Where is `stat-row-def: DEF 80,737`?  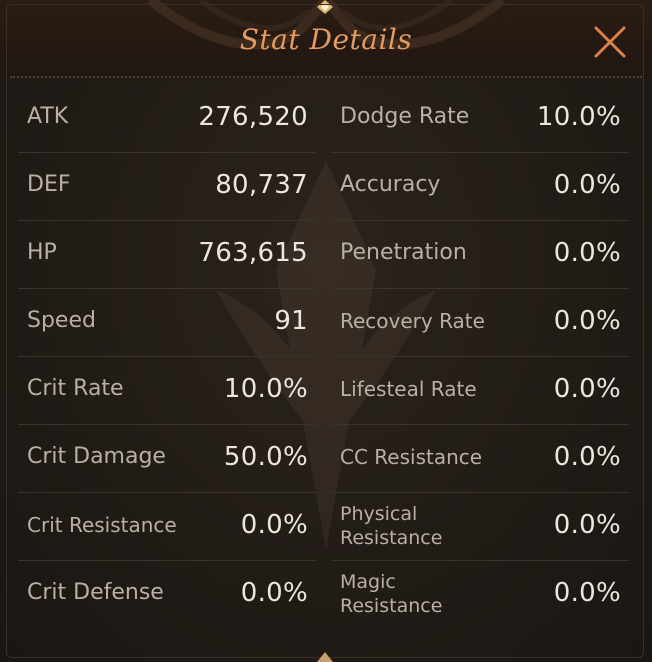 stat-row-def: DEF 80,737 is located at coordinates (167, 187).